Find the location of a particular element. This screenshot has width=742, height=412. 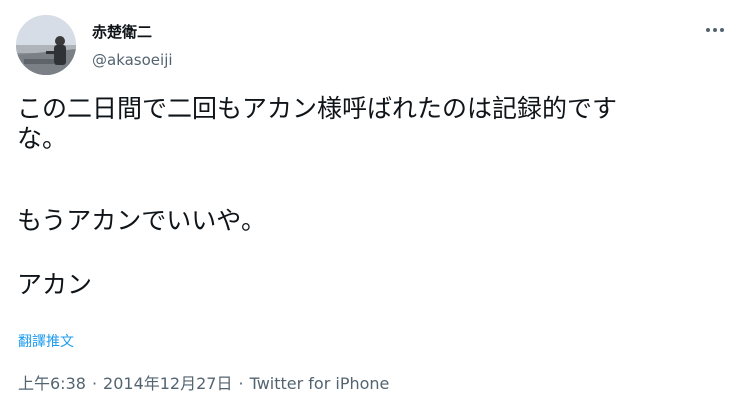

tweet-date: 2014年12月27日 is located at coordinates (167, 384).